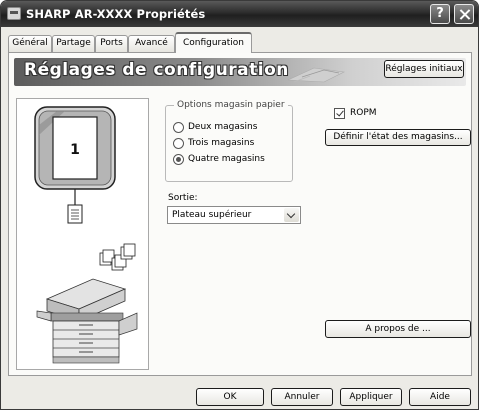 This screenshot has height=410, width=479. Describe the element at coordinates (14, 13) in the screenshot. I see `printer-icon` at that location.